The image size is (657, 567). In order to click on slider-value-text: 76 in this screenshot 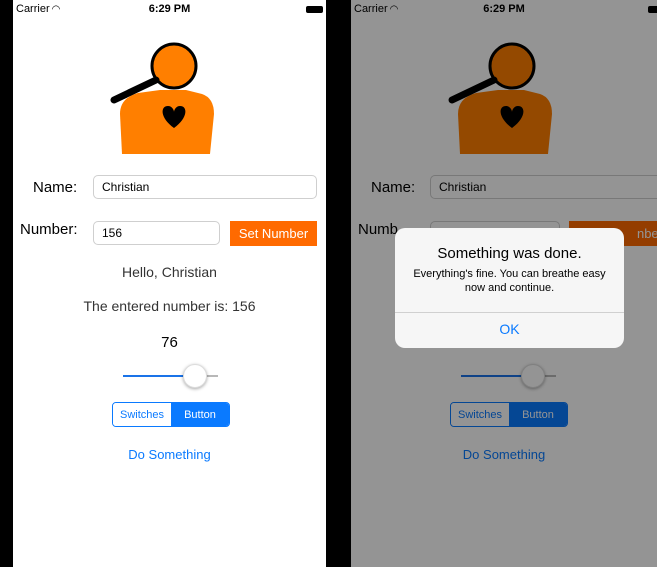, I will do `click(169, 342)`.